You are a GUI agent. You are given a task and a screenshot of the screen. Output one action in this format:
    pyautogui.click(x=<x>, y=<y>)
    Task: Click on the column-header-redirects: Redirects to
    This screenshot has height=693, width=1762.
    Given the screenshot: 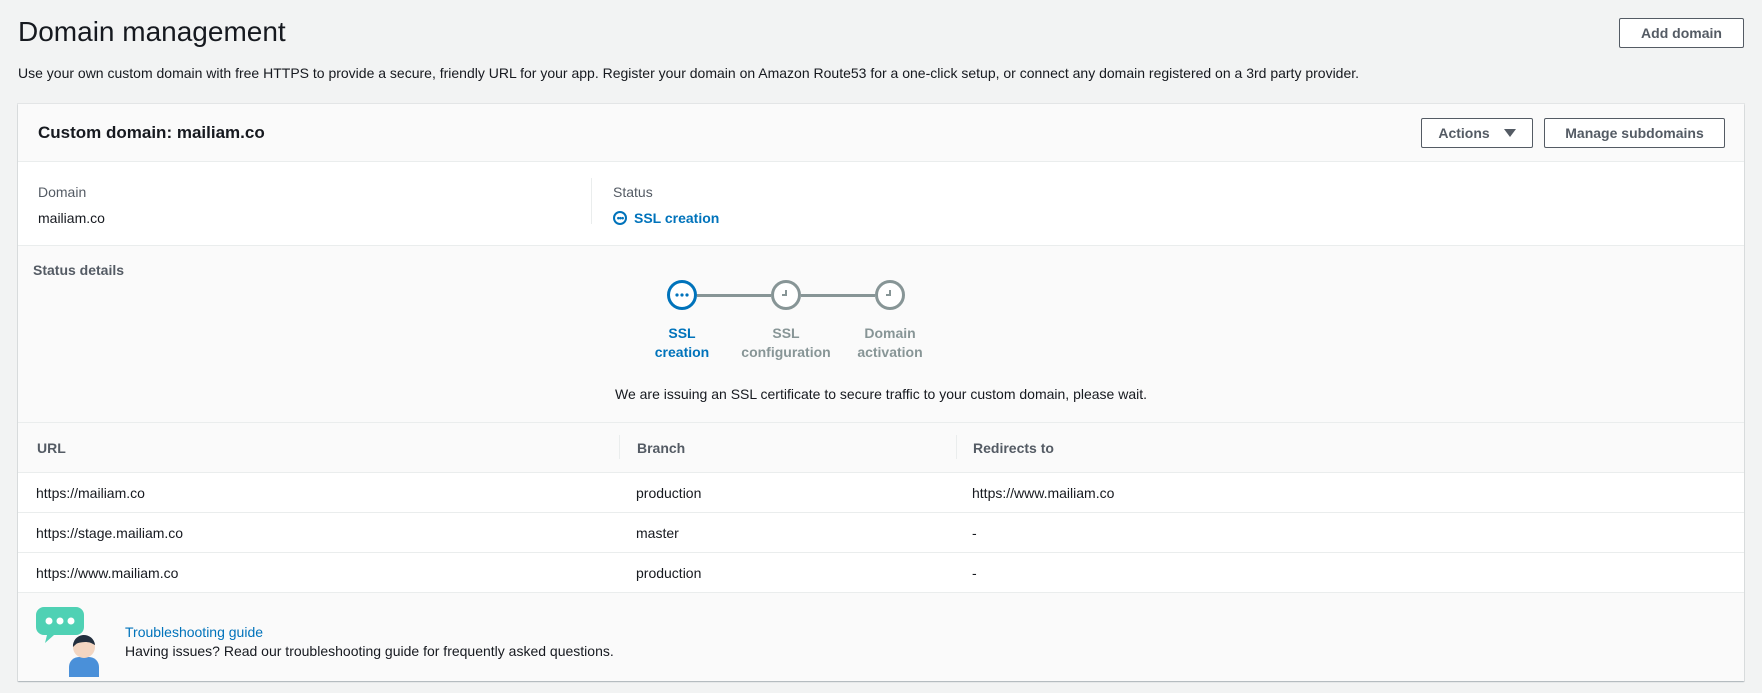 What is the action you would take?
    pyautogui.click(x=1013, y=448)
    